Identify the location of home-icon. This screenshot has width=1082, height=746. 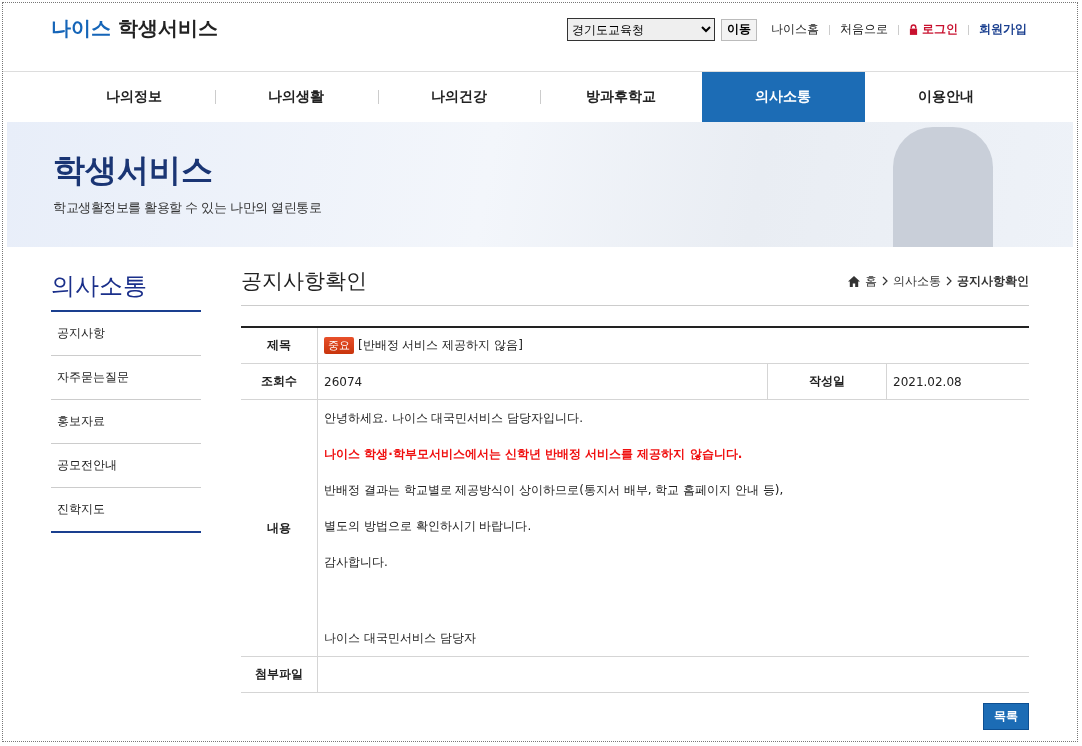
(854, 281).